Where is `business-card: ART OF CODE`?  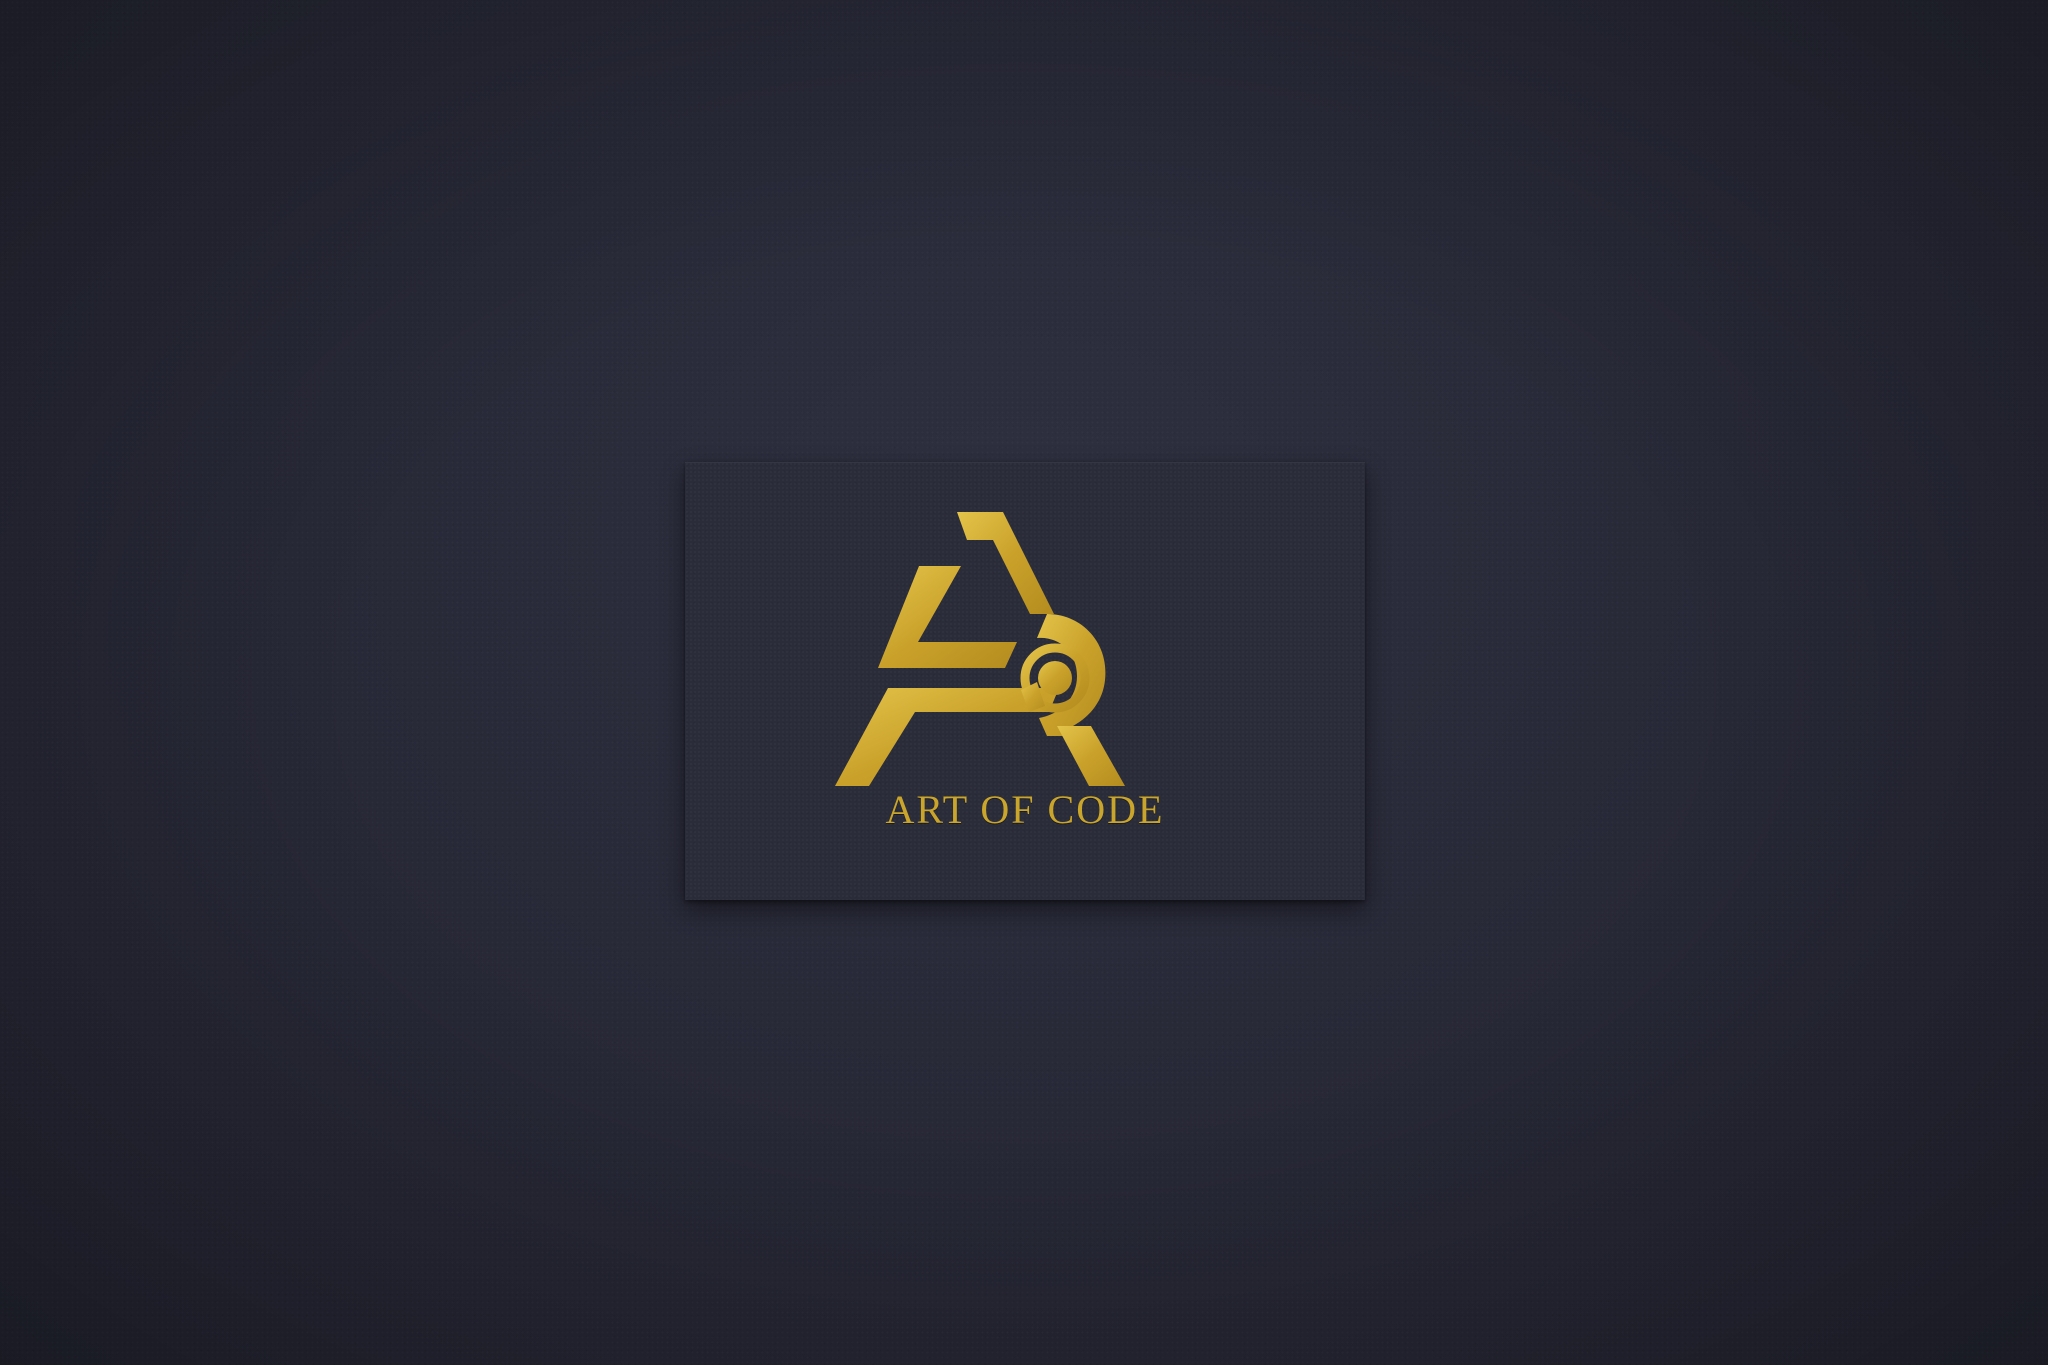 business-card: ART OF CODE is located at coordinates (1025, 681).